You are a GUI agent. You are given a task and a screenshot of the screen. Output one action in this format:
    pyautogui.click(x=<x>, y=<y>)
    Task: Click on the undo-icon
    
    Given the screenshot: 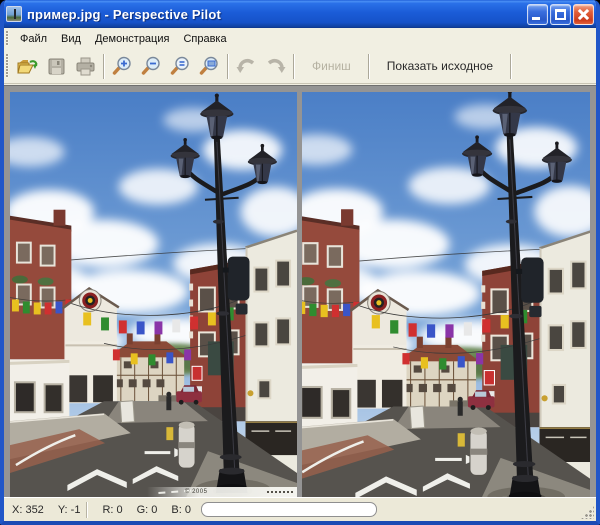 What is the action you would take?
    pyautogui.click(x=245, y=65)
    